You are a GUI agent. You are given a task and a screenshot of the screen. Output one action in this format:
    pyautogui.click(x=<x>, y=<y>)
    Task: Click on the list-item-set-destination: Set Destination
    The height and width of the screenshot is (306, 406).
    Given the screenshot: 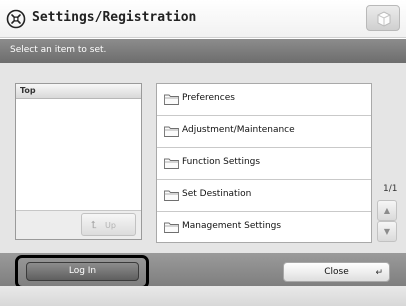 What is the action you would take?
    pyautogui.click(x=264, y=196)
    